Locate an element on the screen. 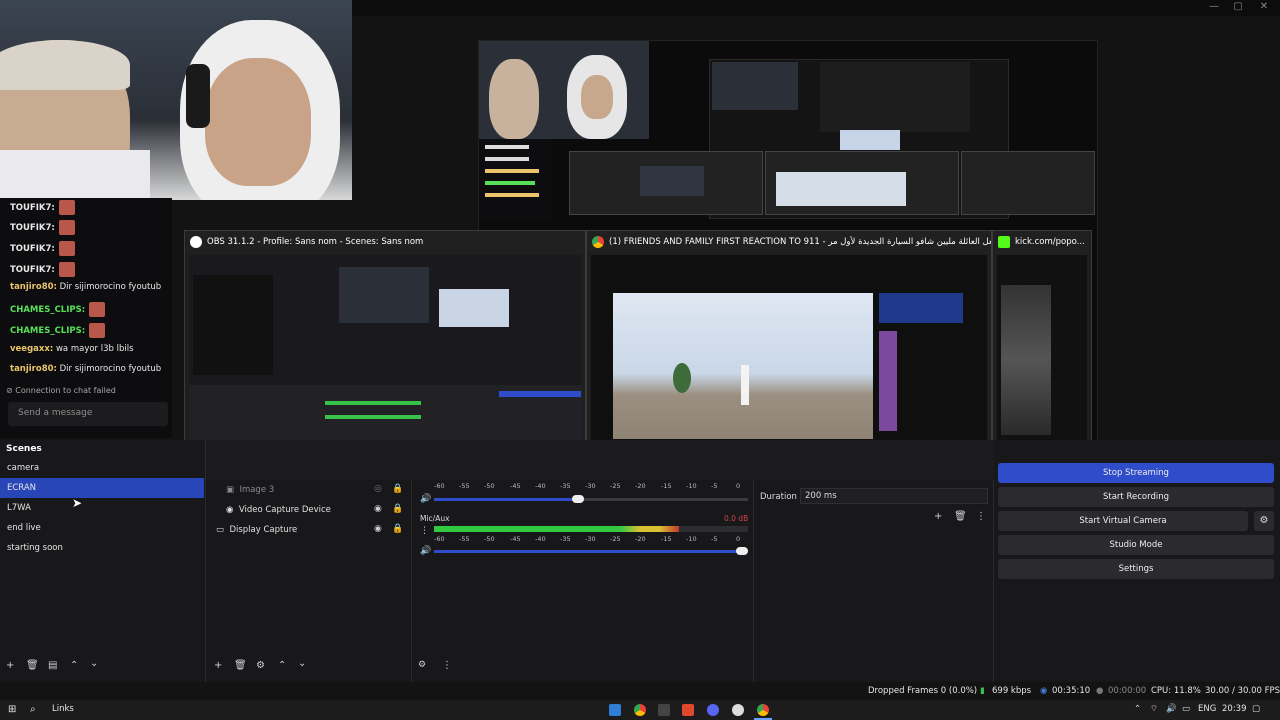 Image resolution: width=1280 pixels, height=720 pixels. start-recording-button: Start Recording is located at coordinates (1136, 497).